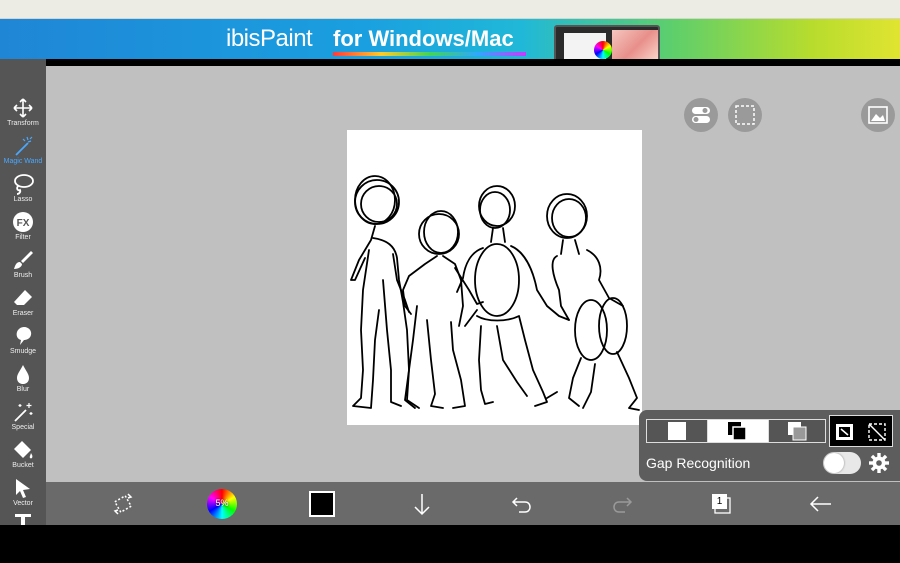 The width and height of the screenshot is (900, 563). I want to click on banner-tagline: for Windows/Mac, so click(423, 38).